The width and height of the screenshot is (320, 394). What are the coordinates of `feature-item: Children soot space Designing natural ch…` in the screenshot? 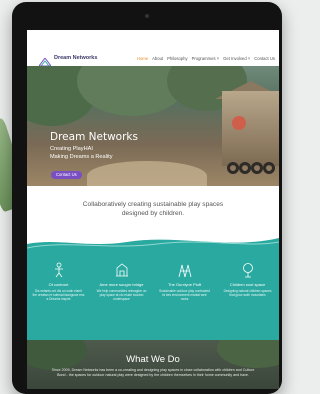 It's located at (247, 281).